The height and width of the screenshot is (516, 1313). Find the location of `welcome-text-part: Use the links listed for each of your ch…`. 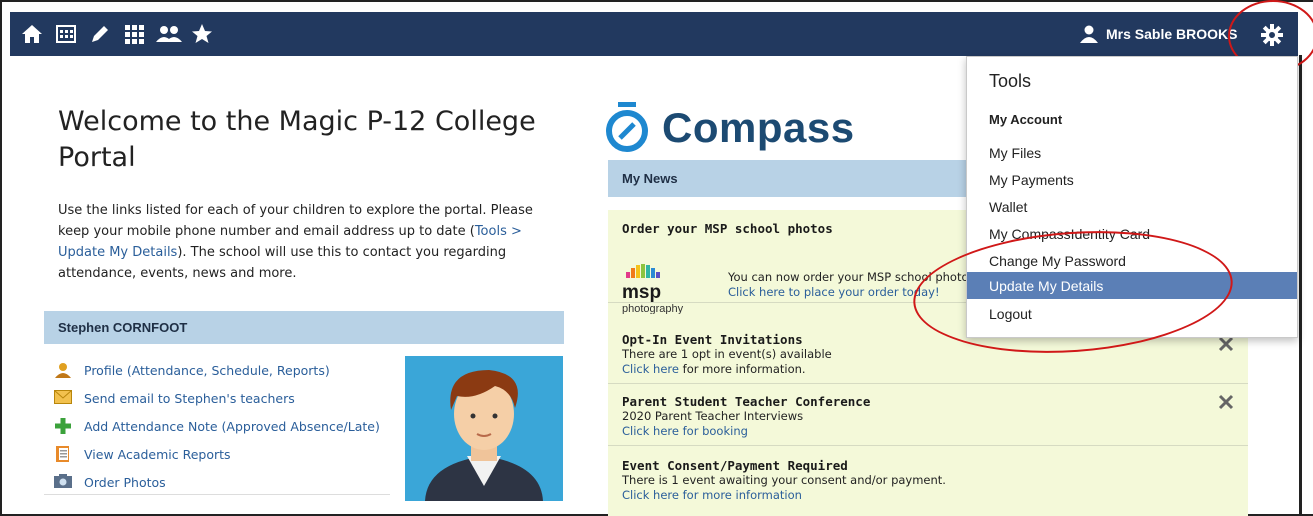

welcome-text-part: Use the links listed for each of your ch… is located at coordinates (295, 221).